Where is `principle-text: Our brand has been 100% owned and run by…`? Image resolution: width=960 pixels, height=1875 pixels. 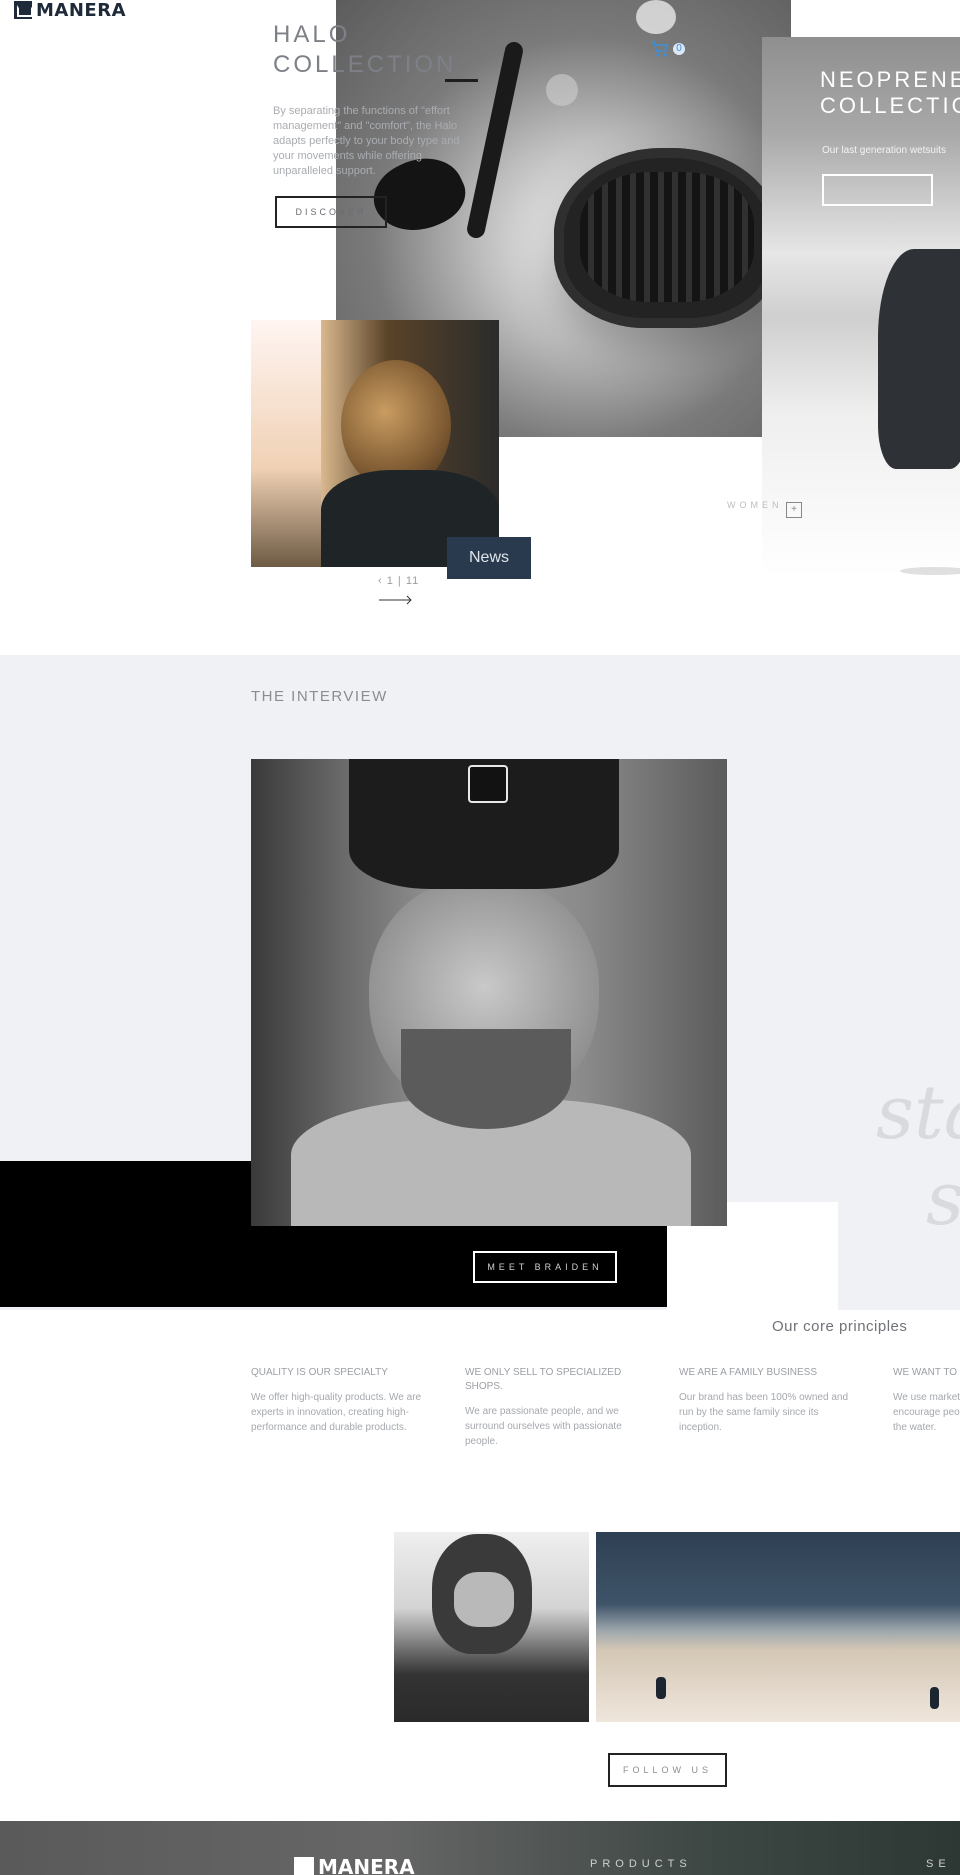 principle-text: Our brand has been 100% owned and run by… is located at coordinates (764, 1412).